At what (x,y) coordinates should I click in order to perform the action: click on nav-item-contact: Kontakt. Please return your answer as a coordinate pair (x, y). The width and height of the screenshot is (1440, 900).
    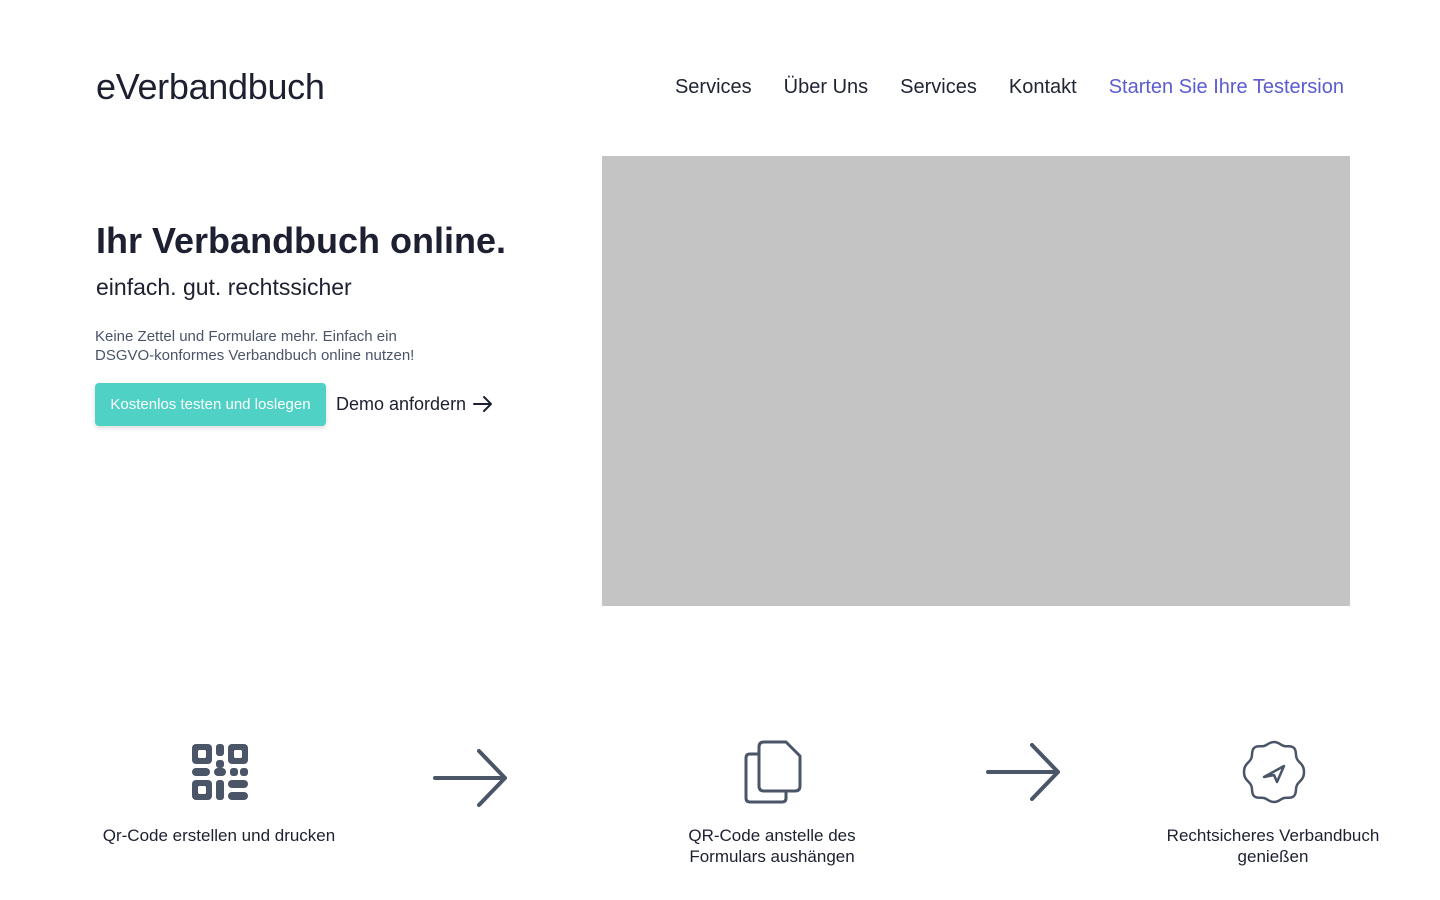
    Looking at the image, I should click on (1043, 87).